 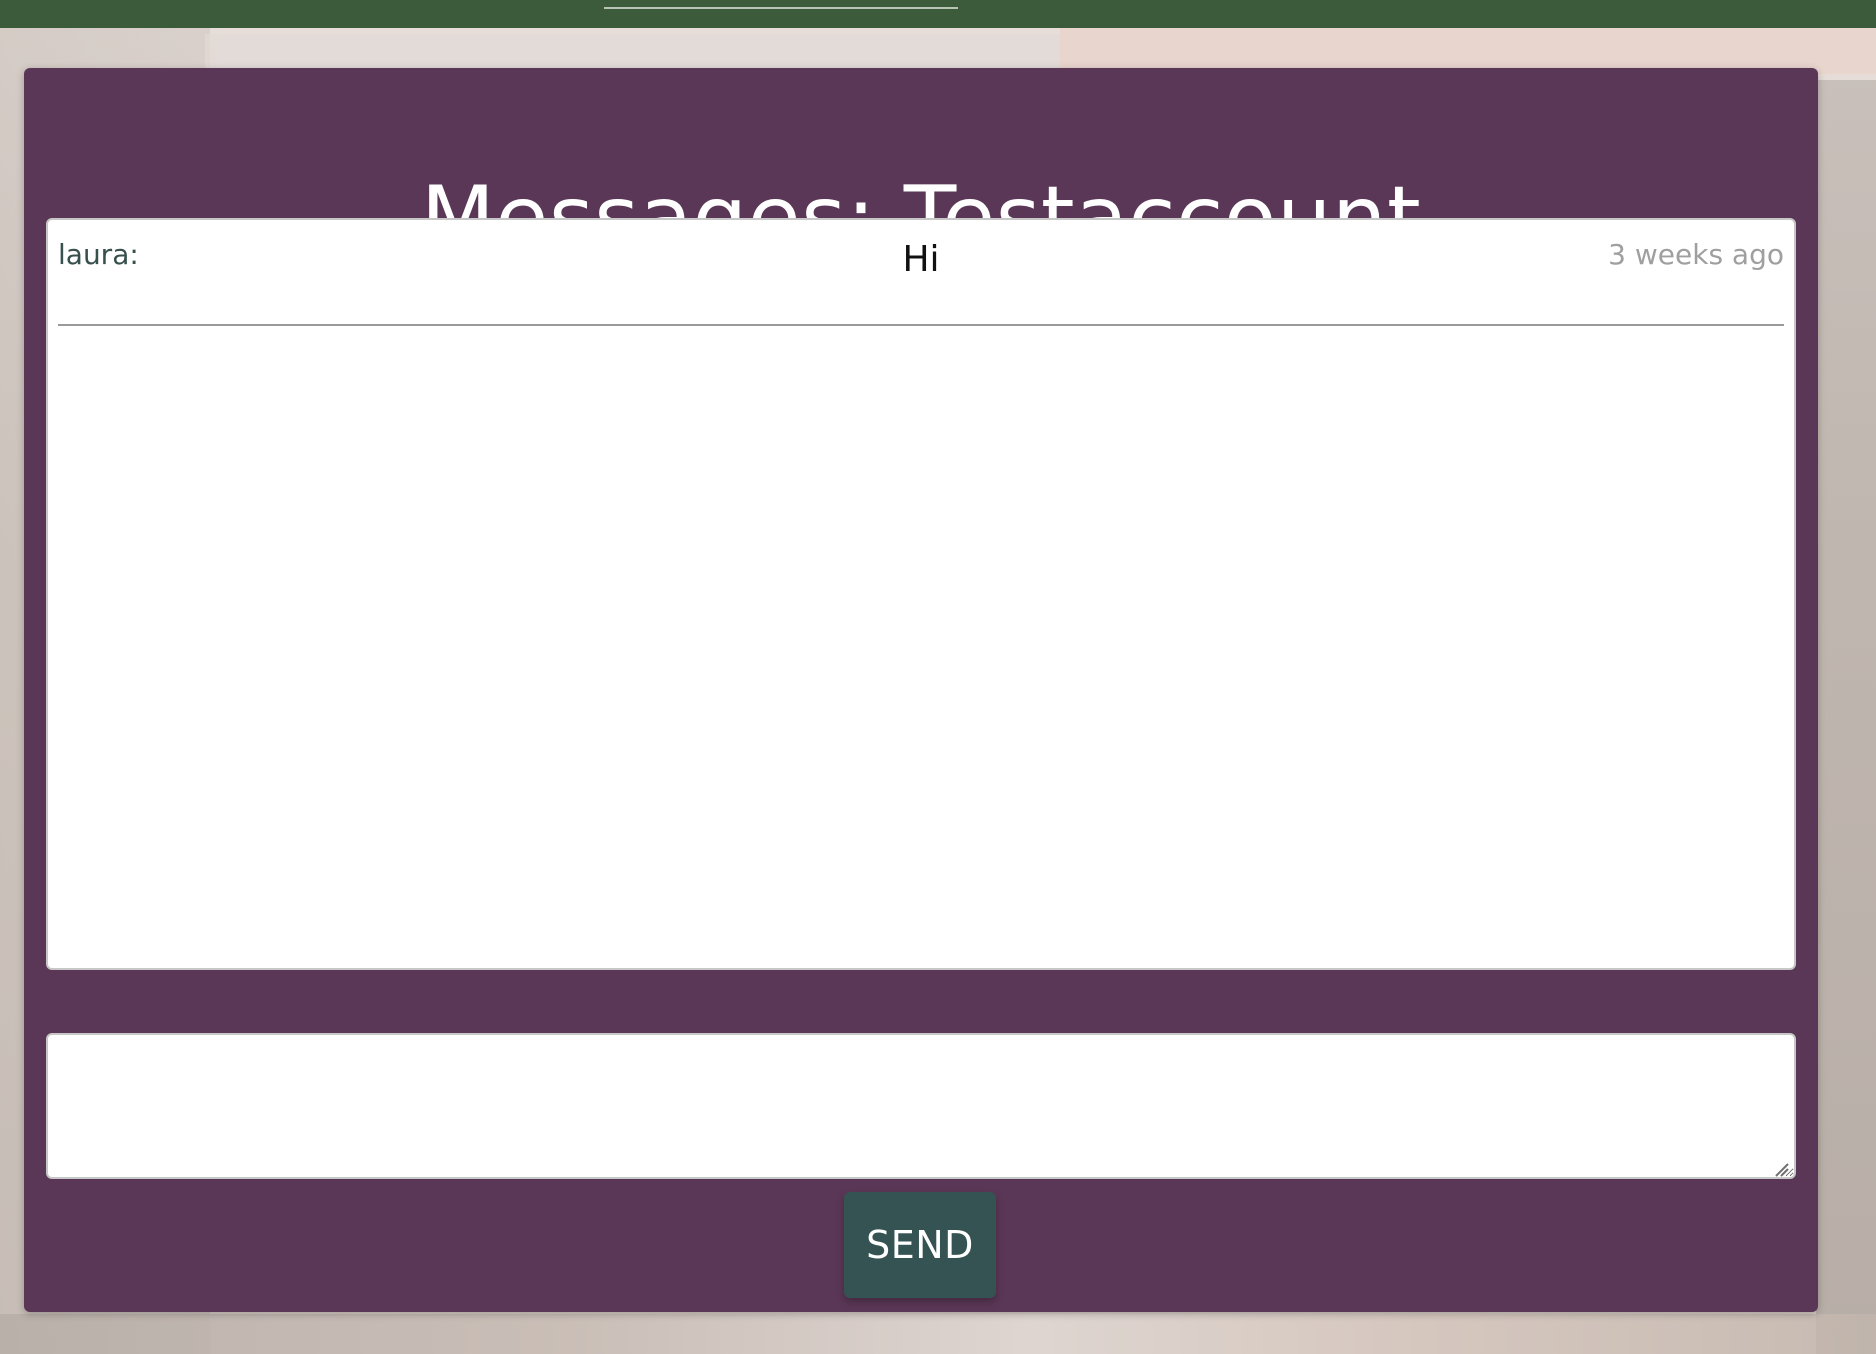 I want to click on send-button: SEND, so click(x=920, y=1245).